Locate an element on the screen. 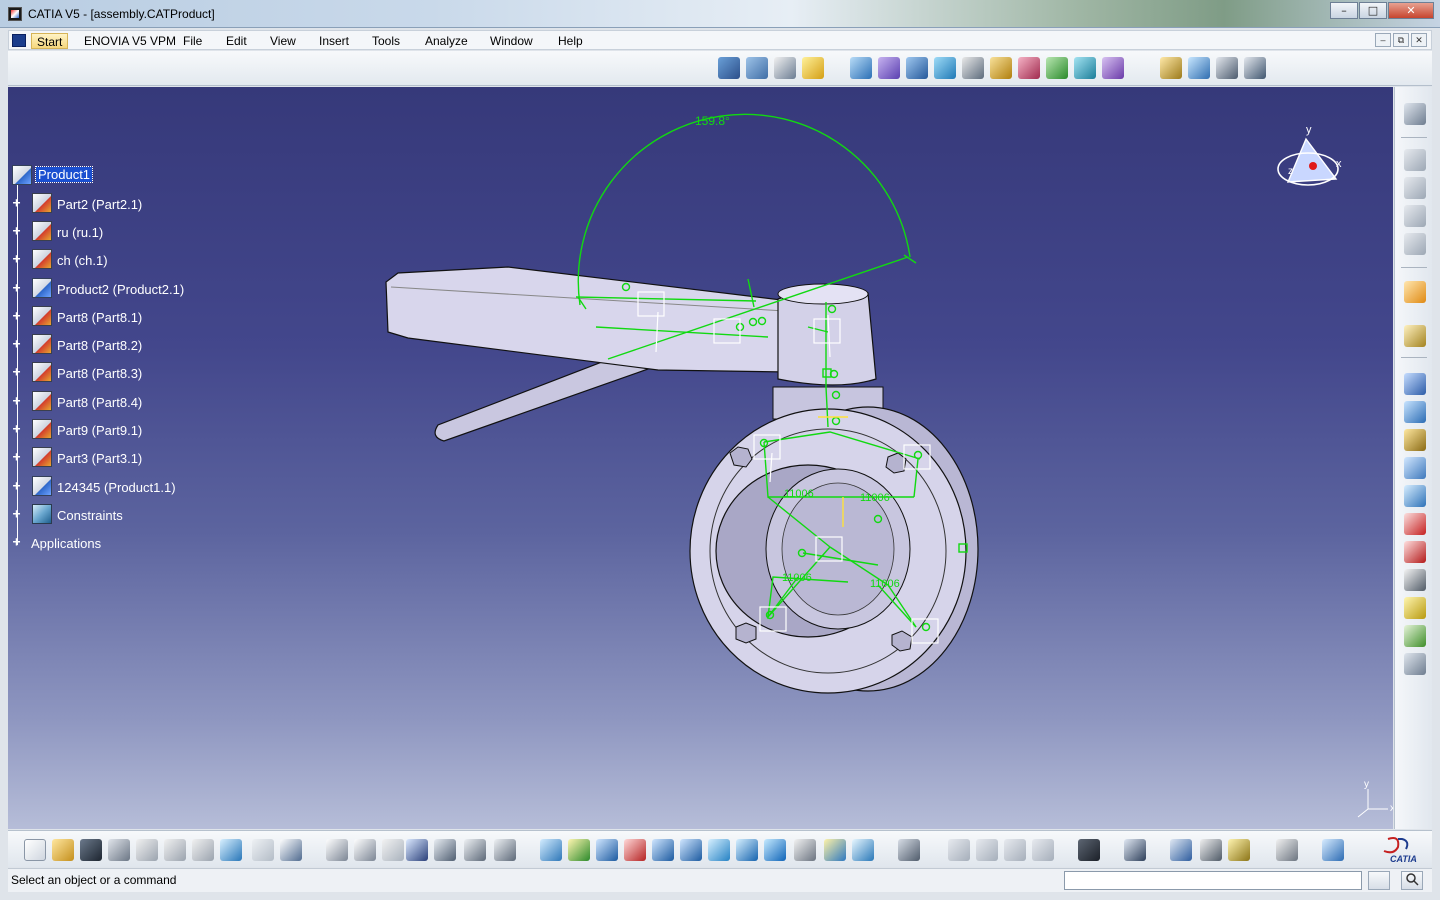  tree-item-label: Part8 (Part8.3) is located at coordinates (99, 373).